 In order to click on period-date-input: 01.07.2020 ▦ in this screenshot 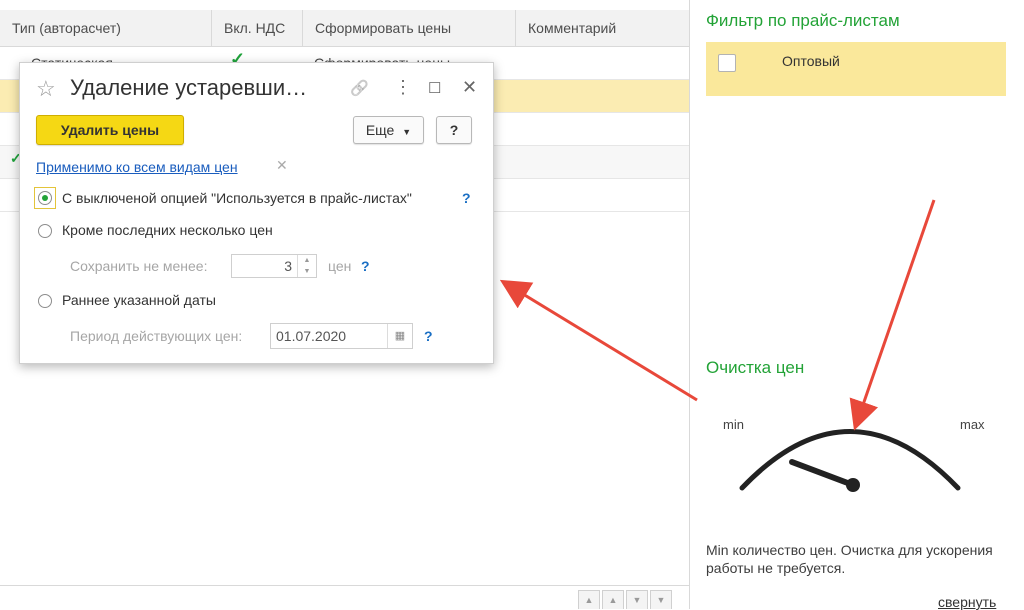, I will do `click(341, 336)`.